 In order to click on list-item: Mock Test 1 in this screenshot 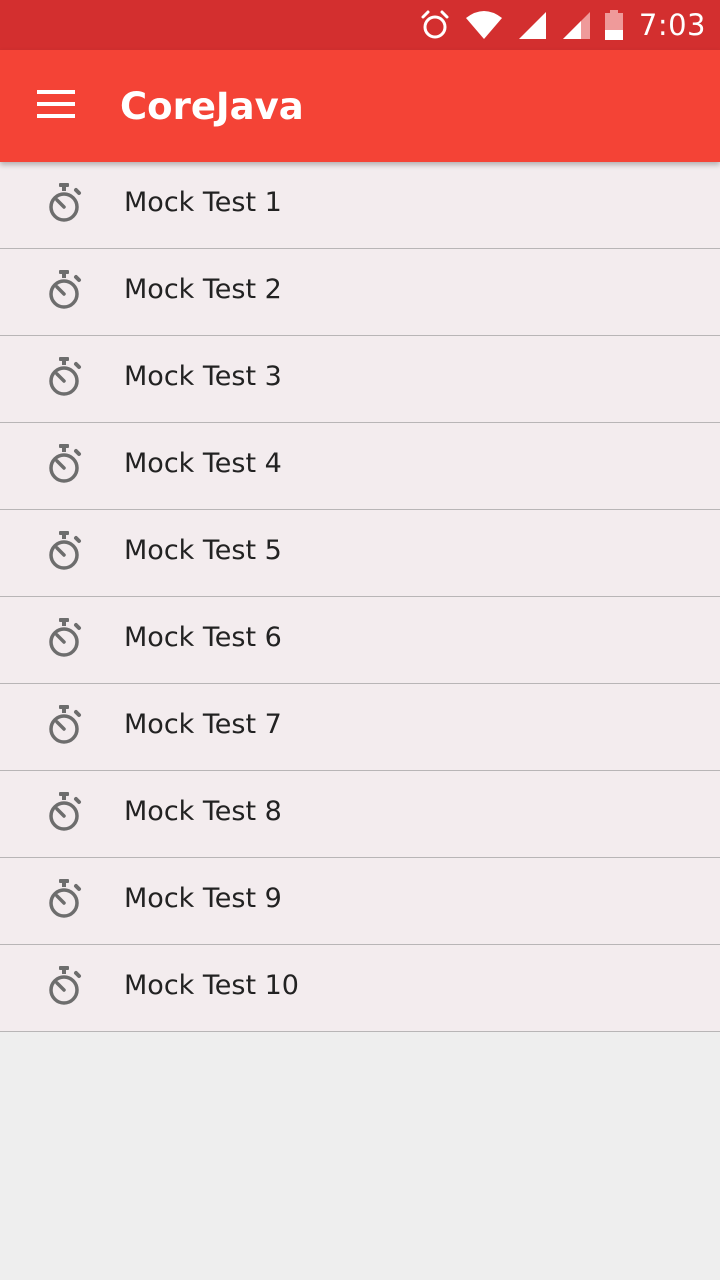, I will do `click(360, 205)`.